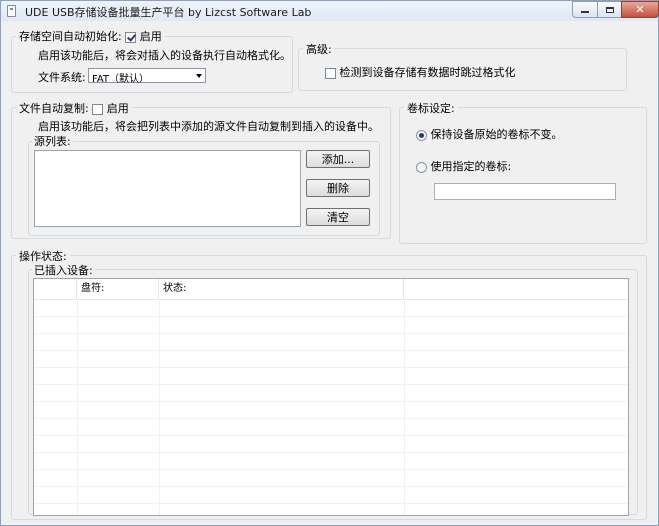 The height and width of the screenshot is (526, 659). I want to click on minimize-icon, so click(585, 12).